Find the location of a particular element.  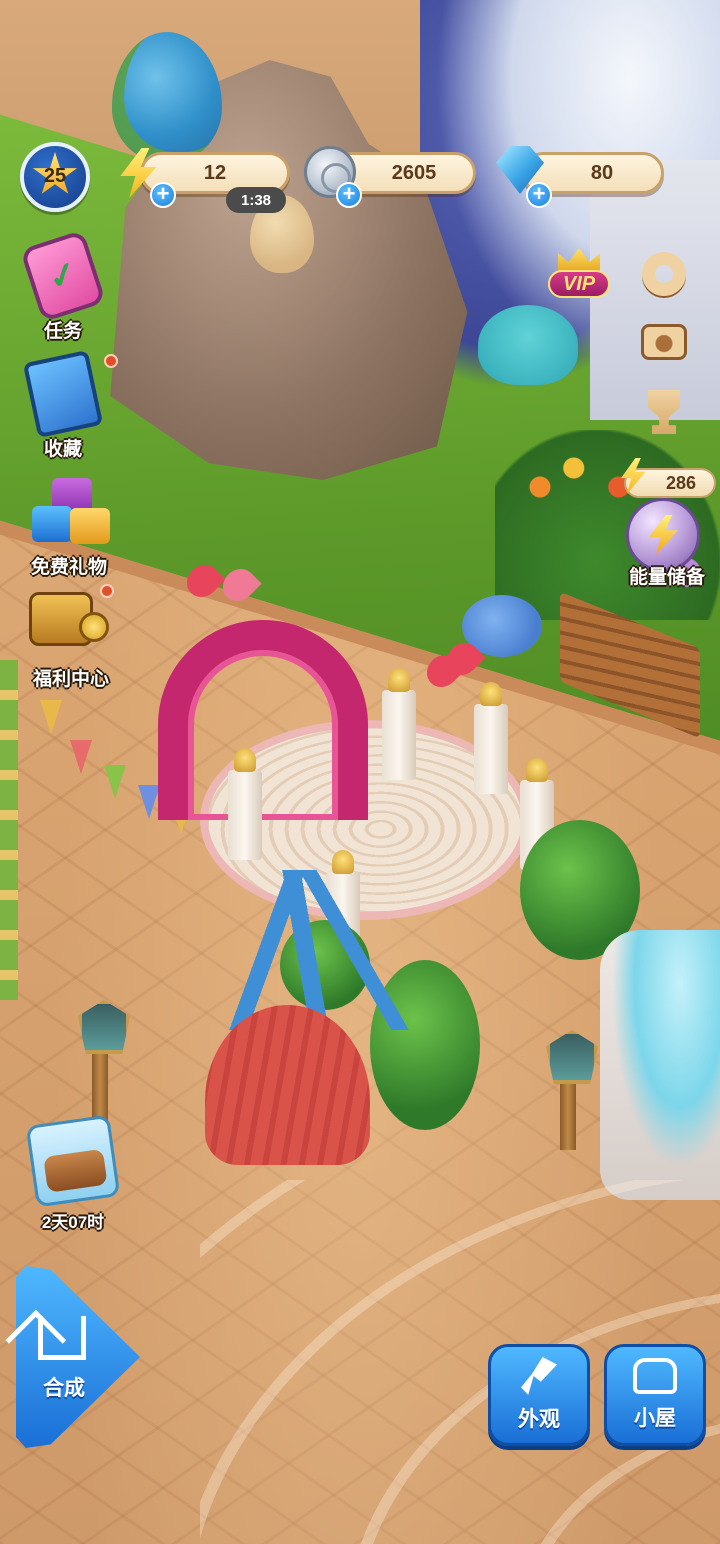

water-fountain is located at coordinates (660, 1065).